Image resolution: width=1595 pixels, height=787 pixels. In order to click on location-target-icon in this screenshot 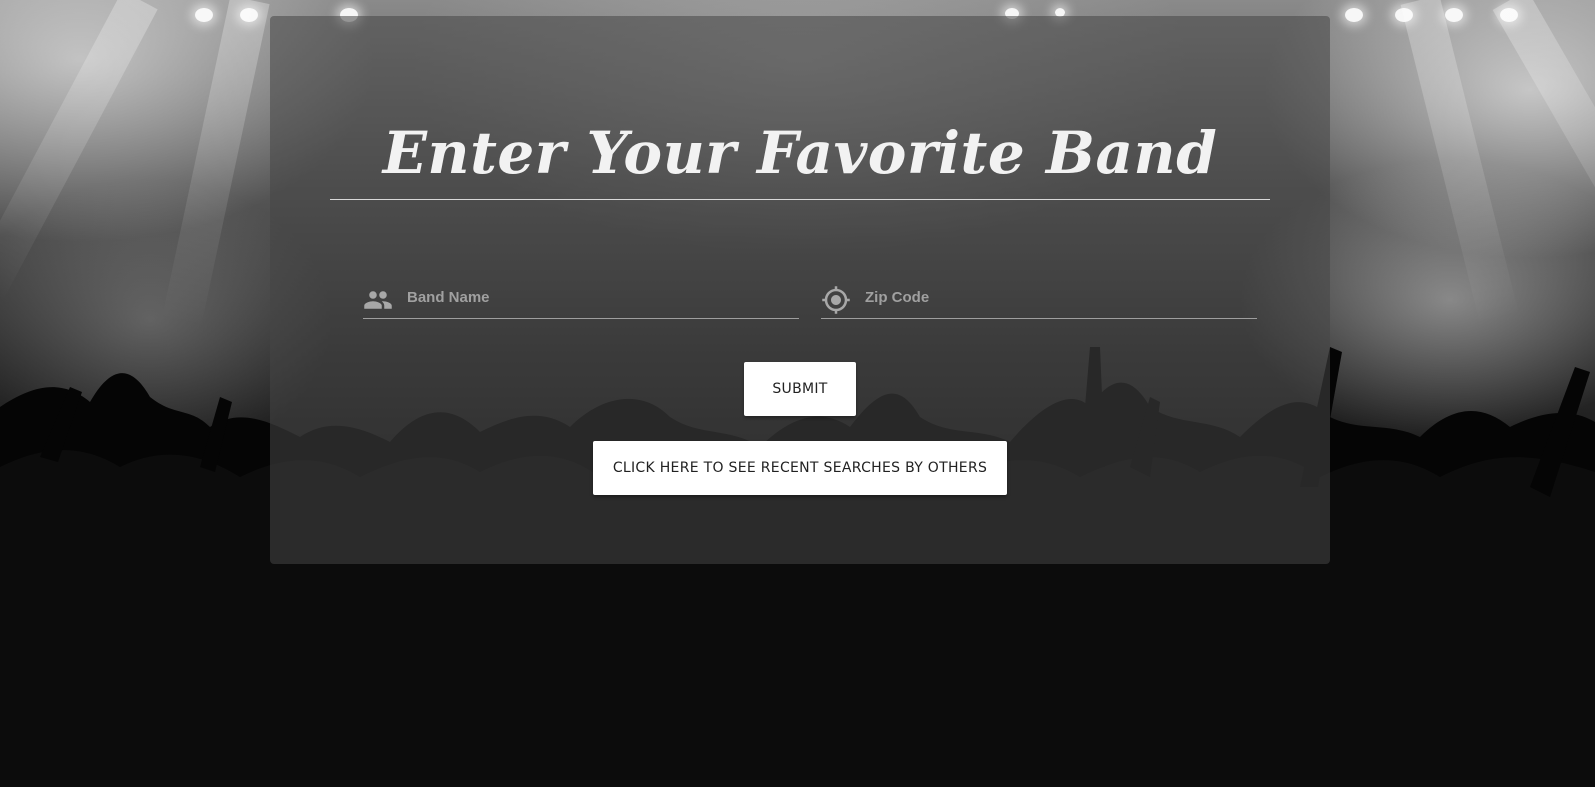, I will do `click(836, 300)`.